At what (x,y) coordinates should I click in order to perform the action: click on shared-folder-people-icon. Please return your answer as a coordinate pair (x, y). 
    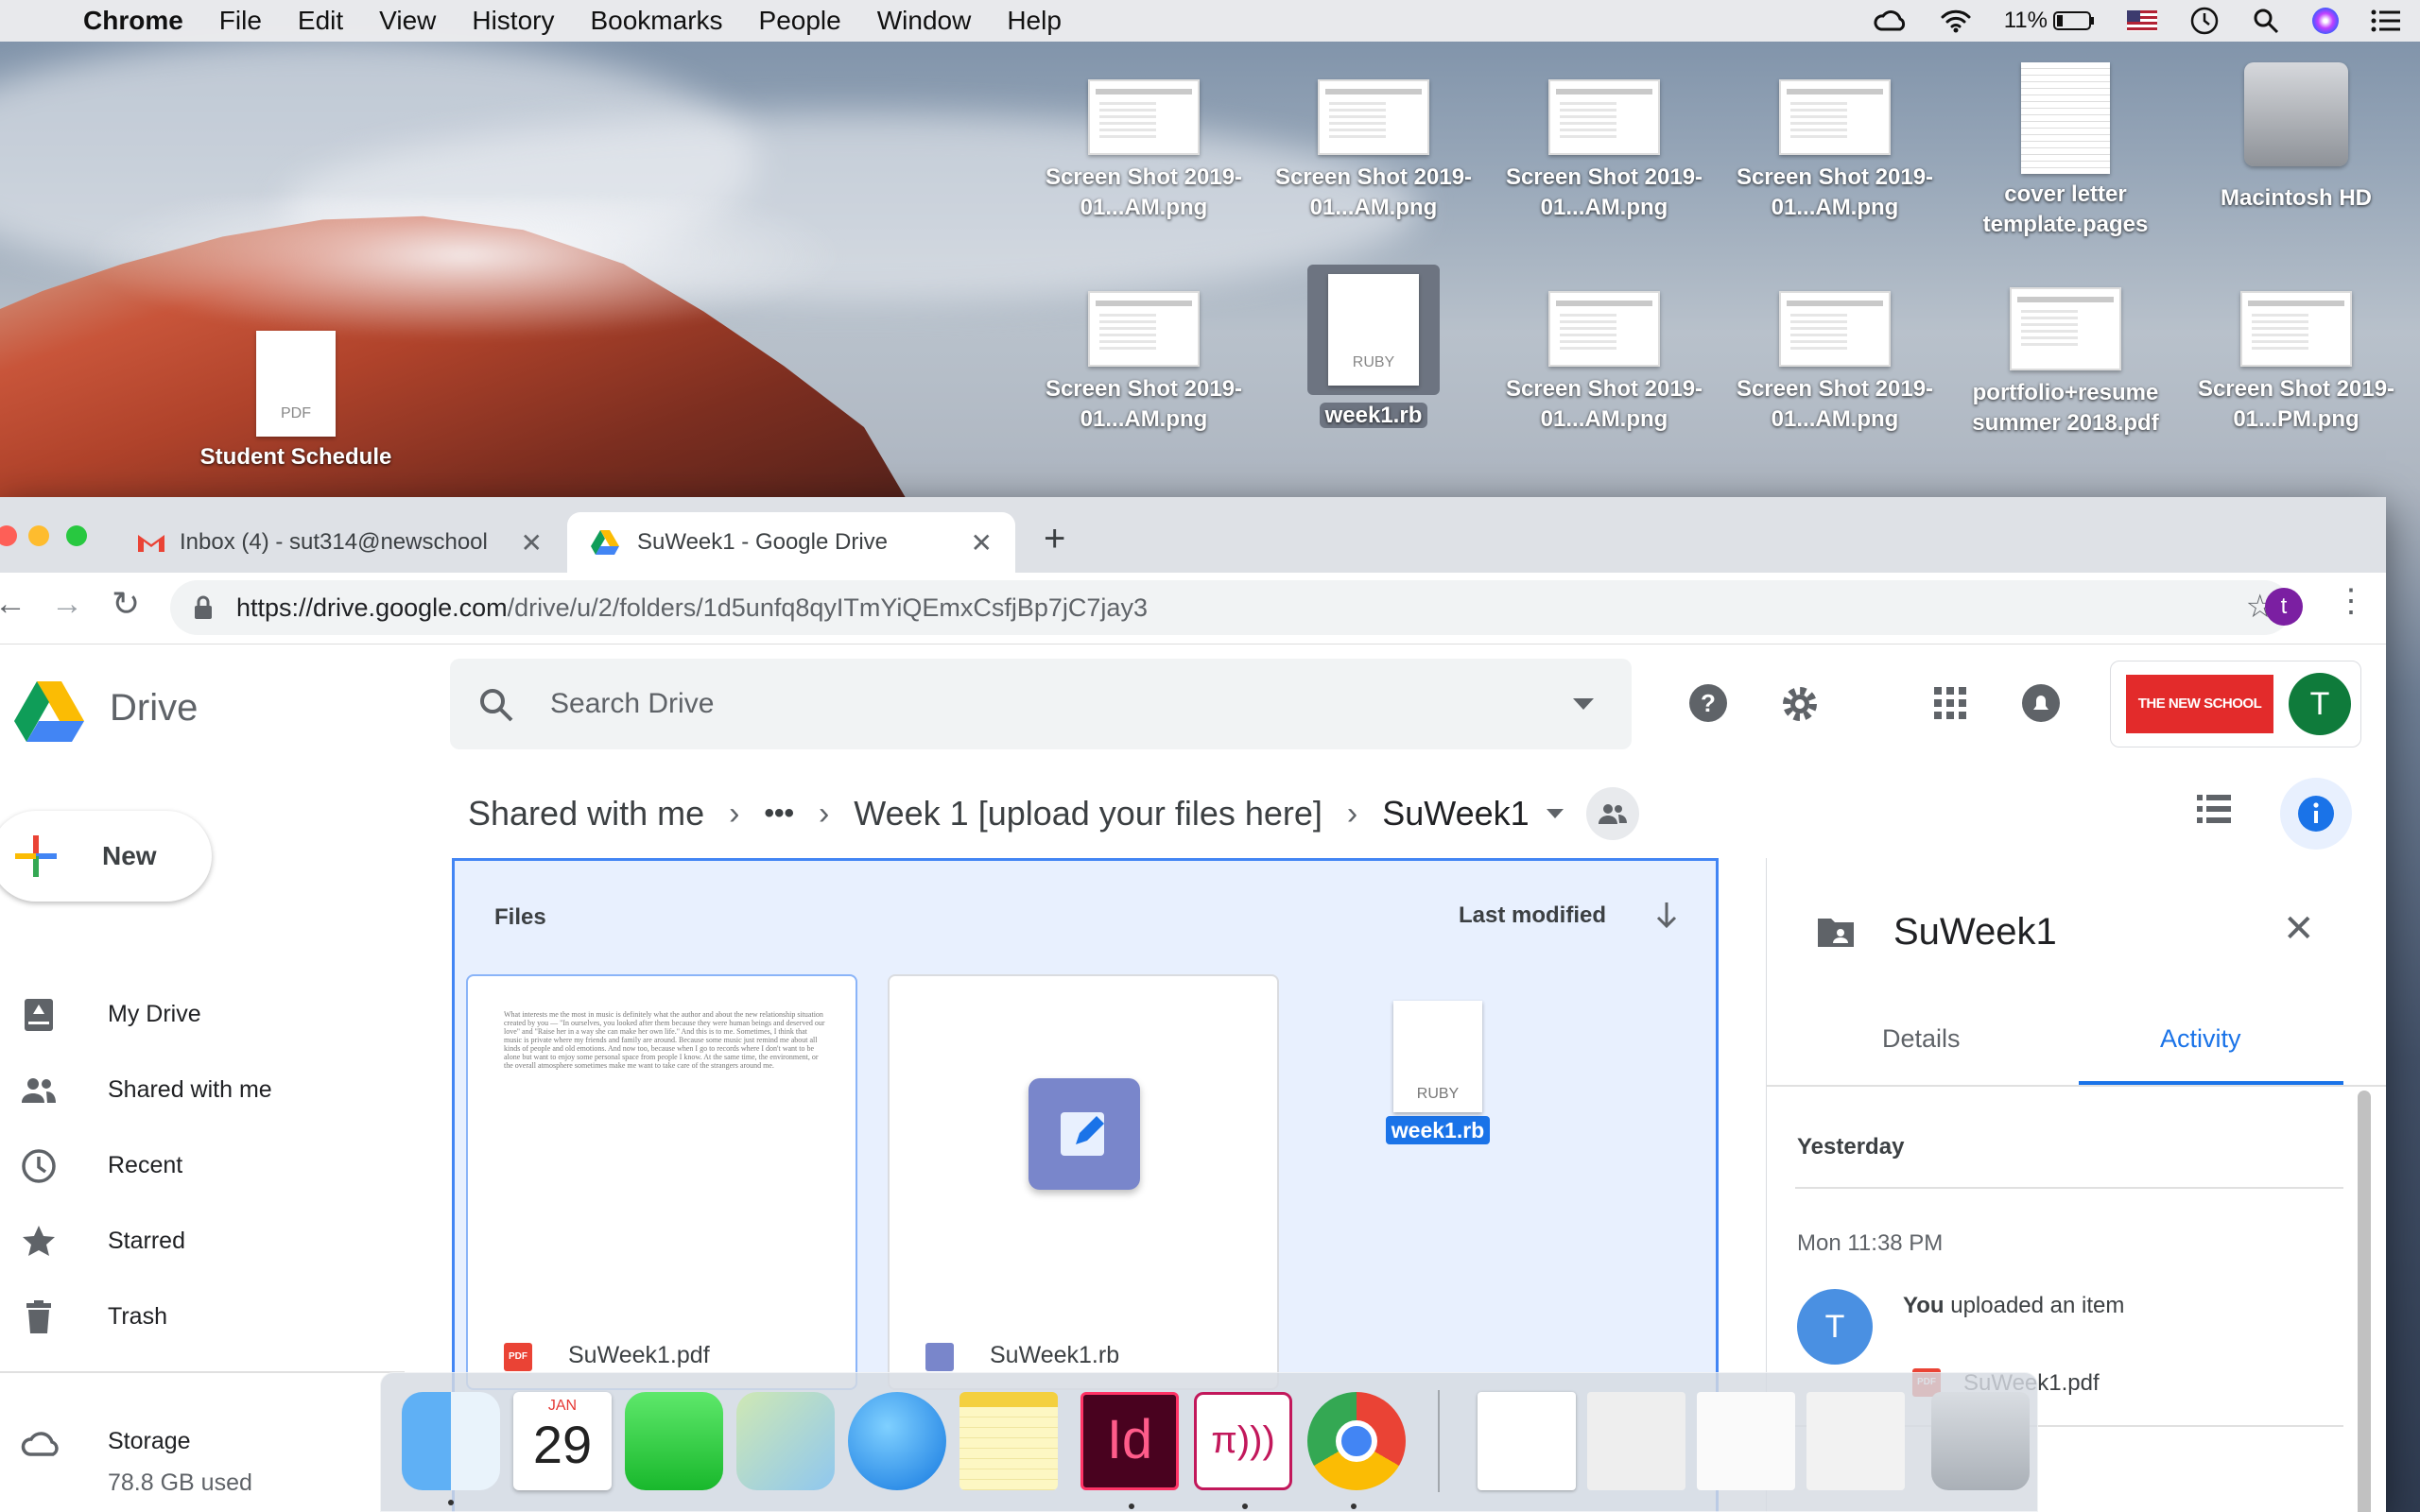
    Looking at the image, I should click on (1612, 813).